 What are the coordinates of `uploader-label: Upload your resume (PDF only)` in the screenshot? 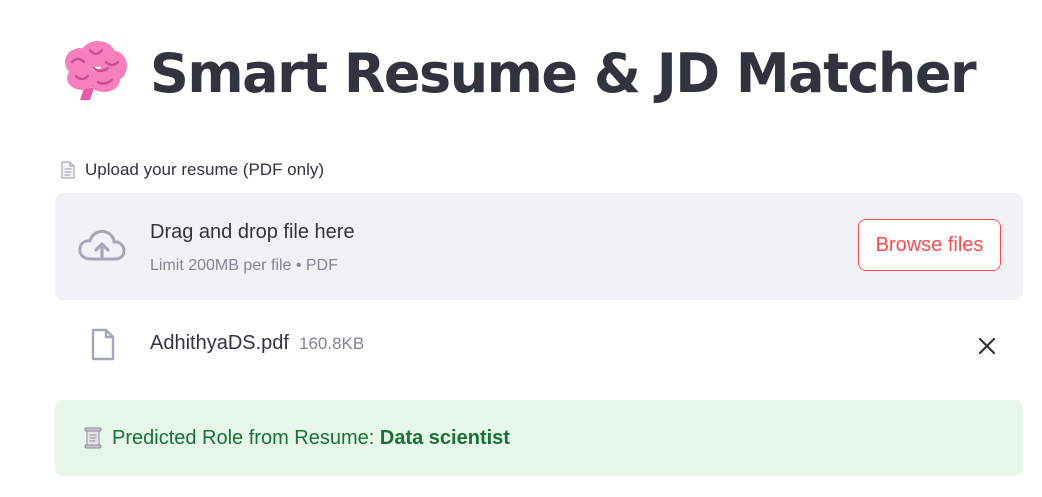 It's located at (192, 170).